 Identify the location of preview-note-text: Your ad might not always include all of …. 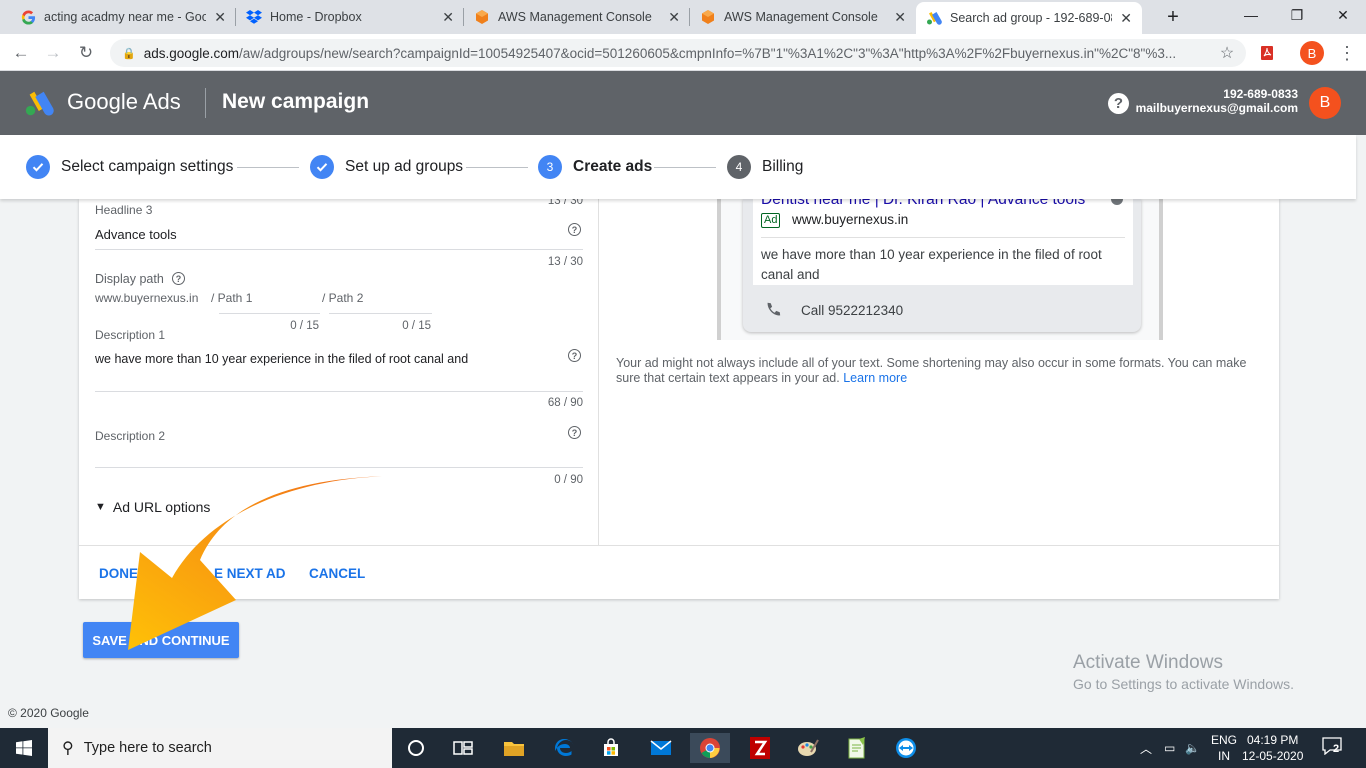
(931, 370).